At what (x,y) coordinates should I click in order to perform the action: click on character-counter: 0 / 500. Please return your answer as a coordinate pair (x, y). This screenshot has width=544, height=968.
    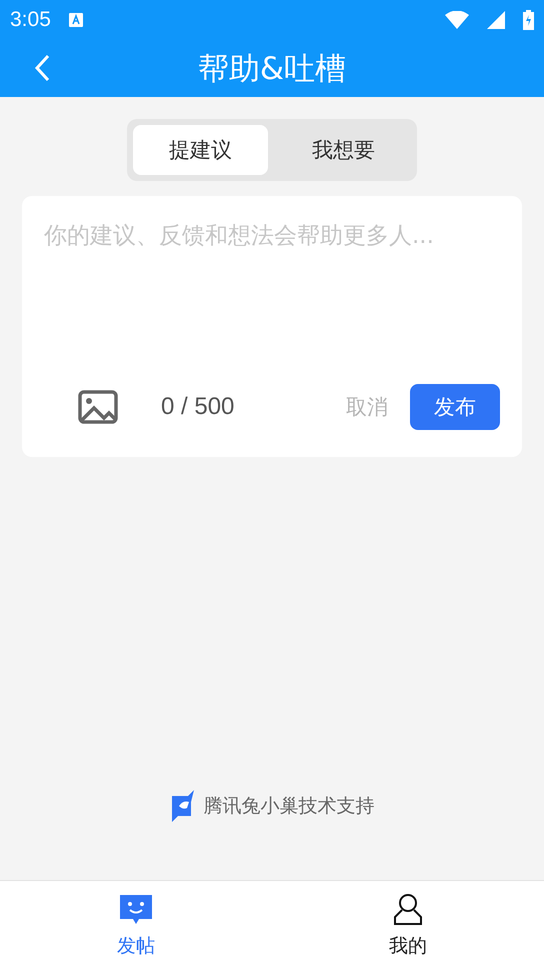
    Looking at the image, I should click on (197, 407).